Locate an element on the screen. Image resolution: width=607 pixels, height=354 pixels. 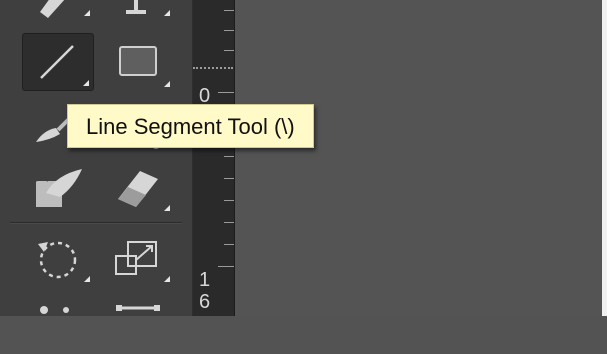
width-icon is located at coordinates (54, 310).